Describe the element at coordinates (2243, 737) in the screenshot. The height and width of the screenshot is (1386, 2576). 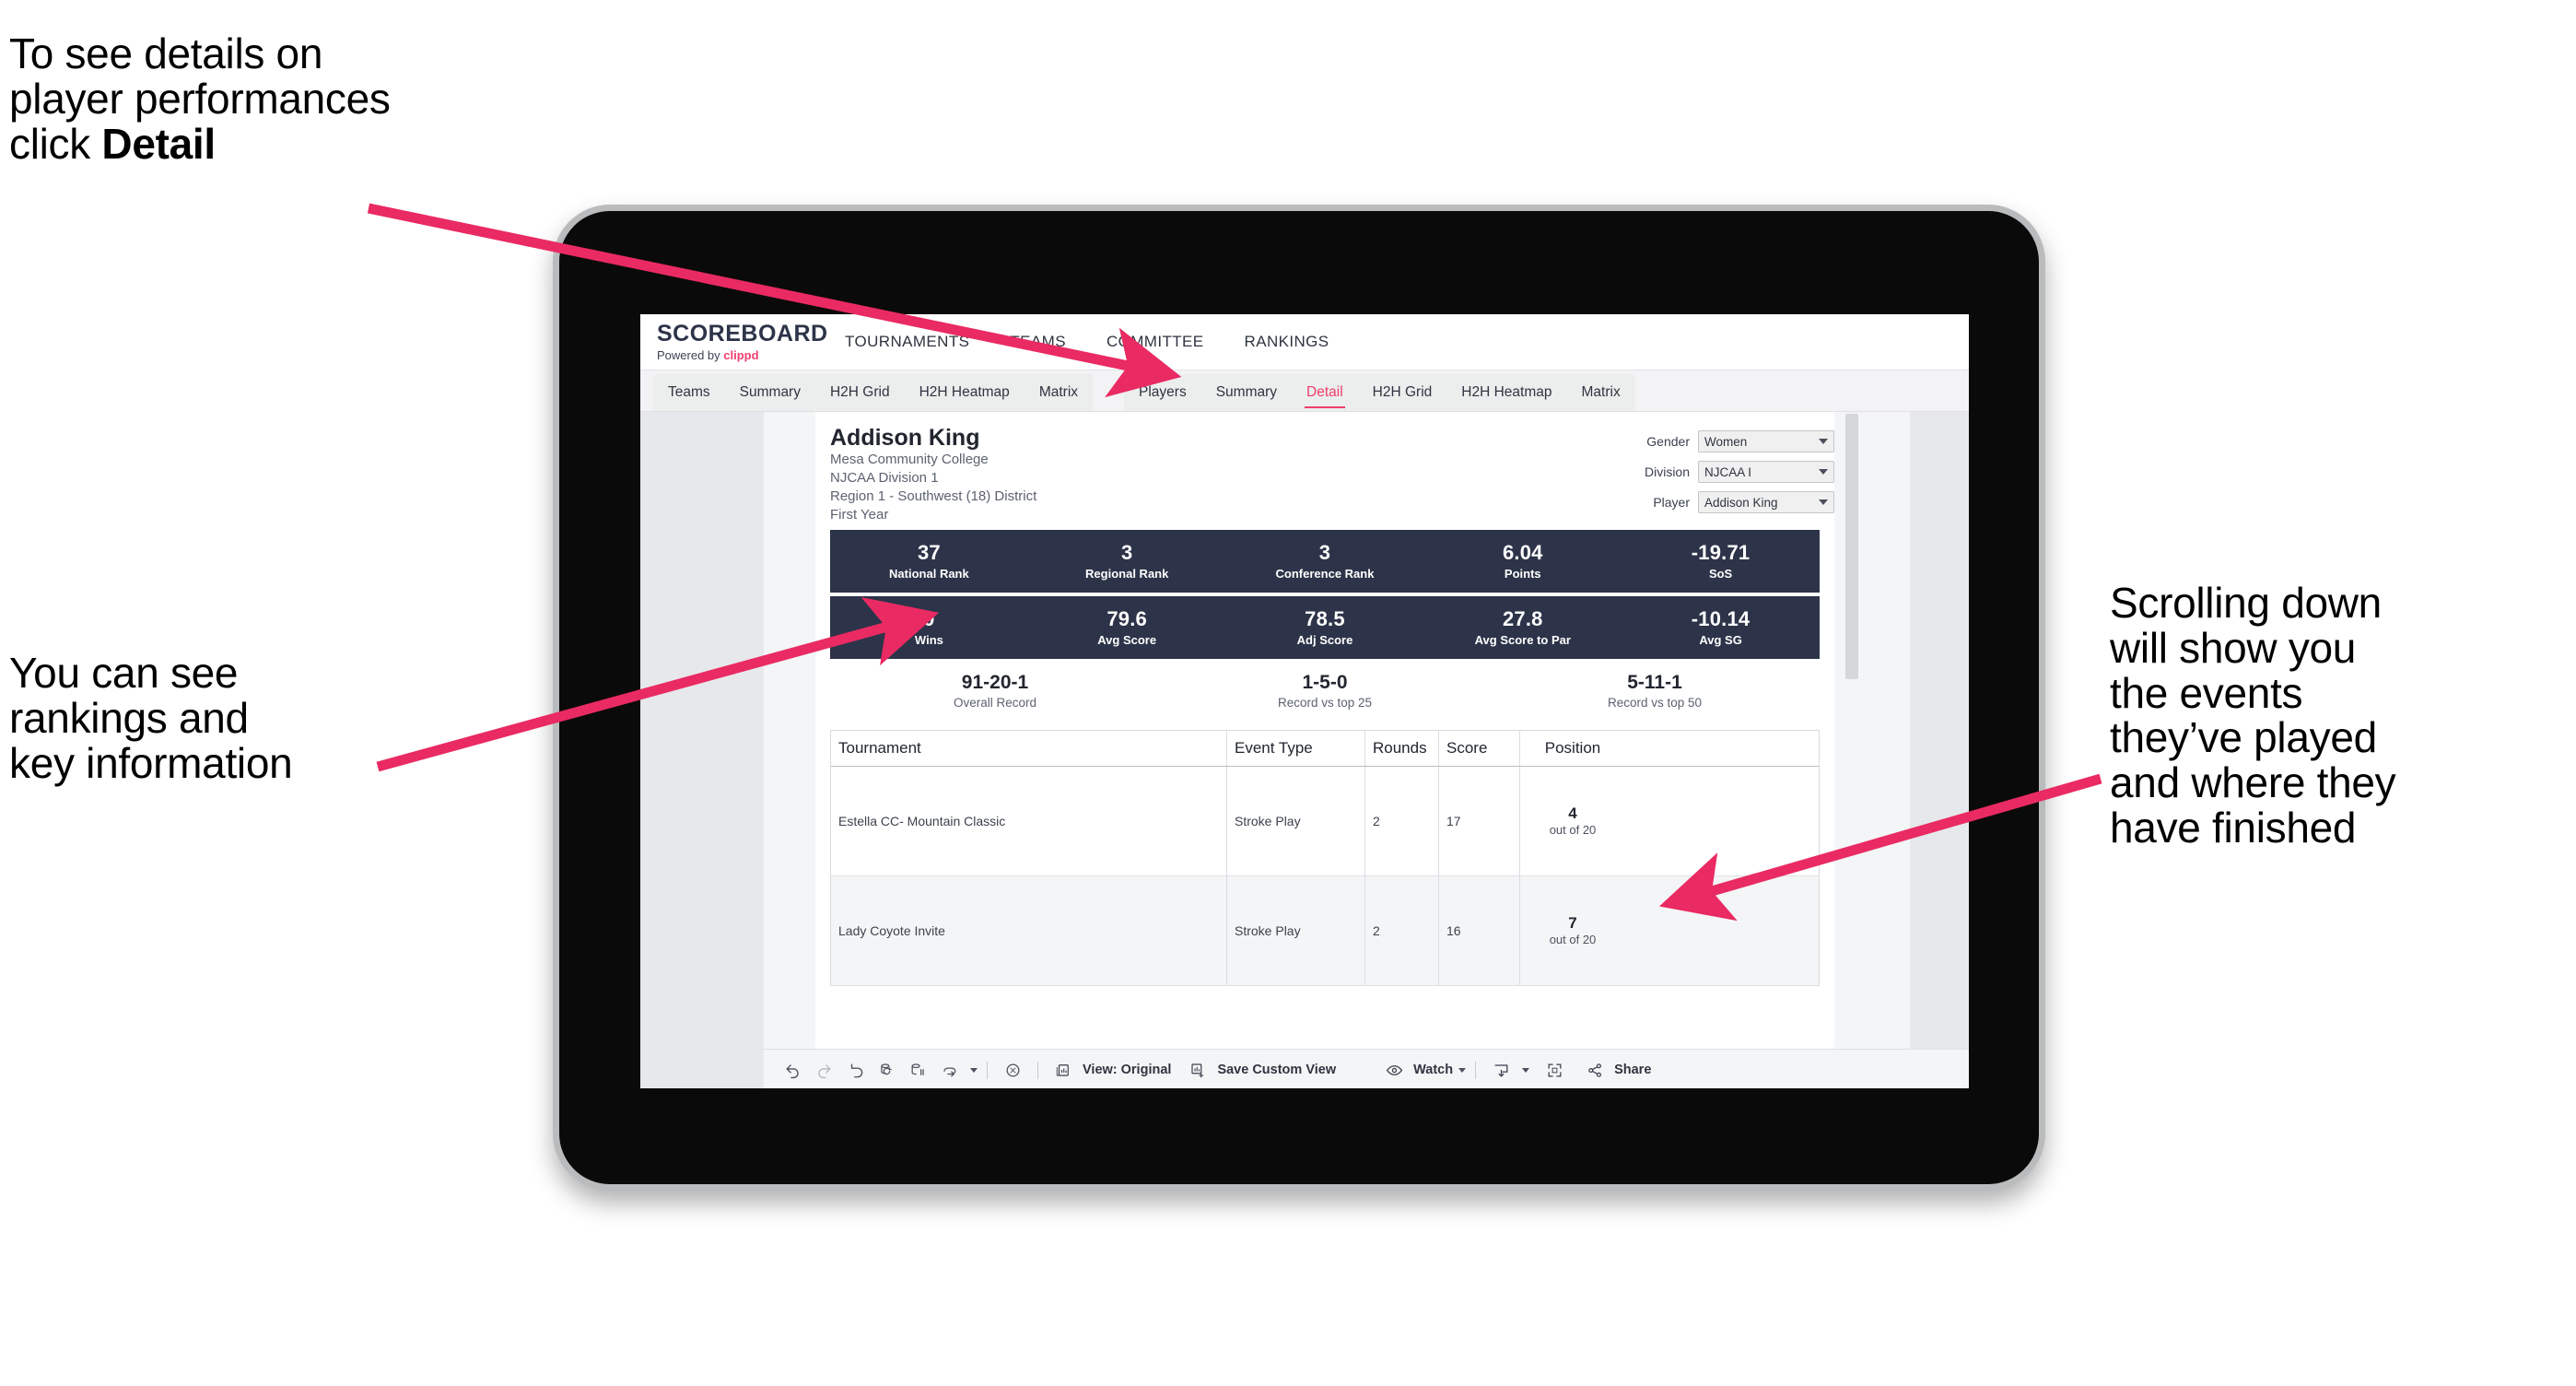
I see `callout-scrolling-line4: they’ve played` at that location.